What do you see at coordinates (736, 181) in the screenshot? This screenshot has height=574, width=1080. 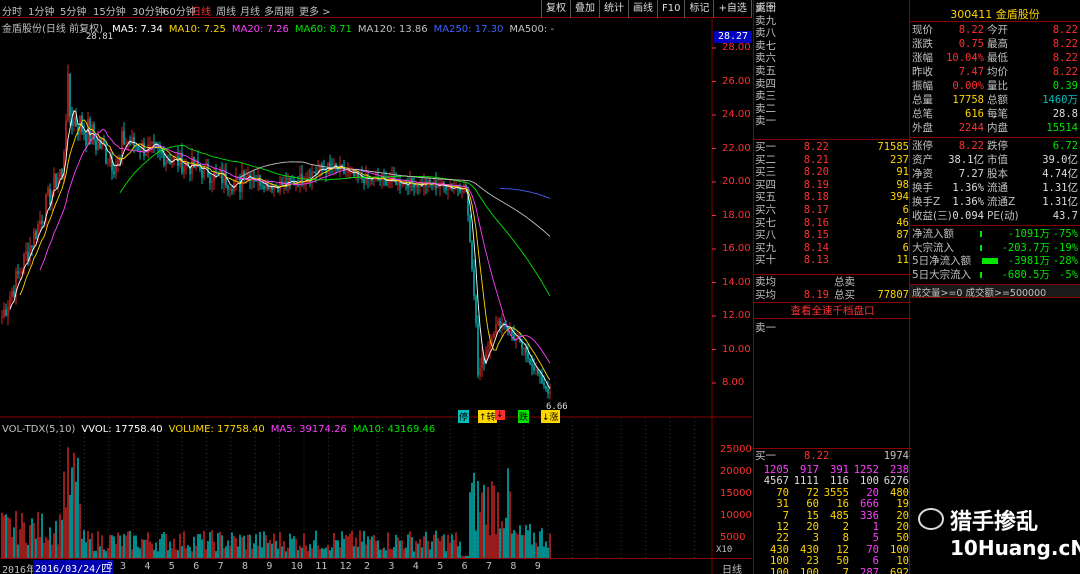 I see `price-tick: 20.00` at bounding box center [736, 181].